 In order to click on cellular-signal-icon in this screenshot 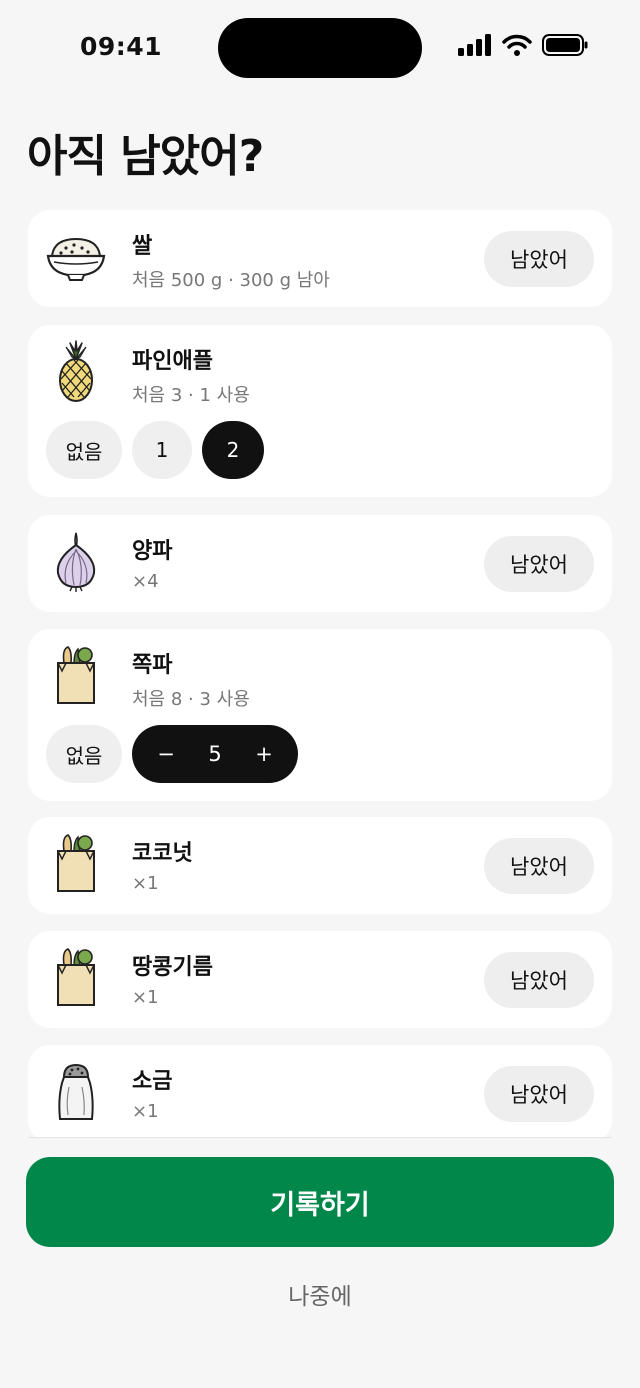, I will do `click(474, 45)`.